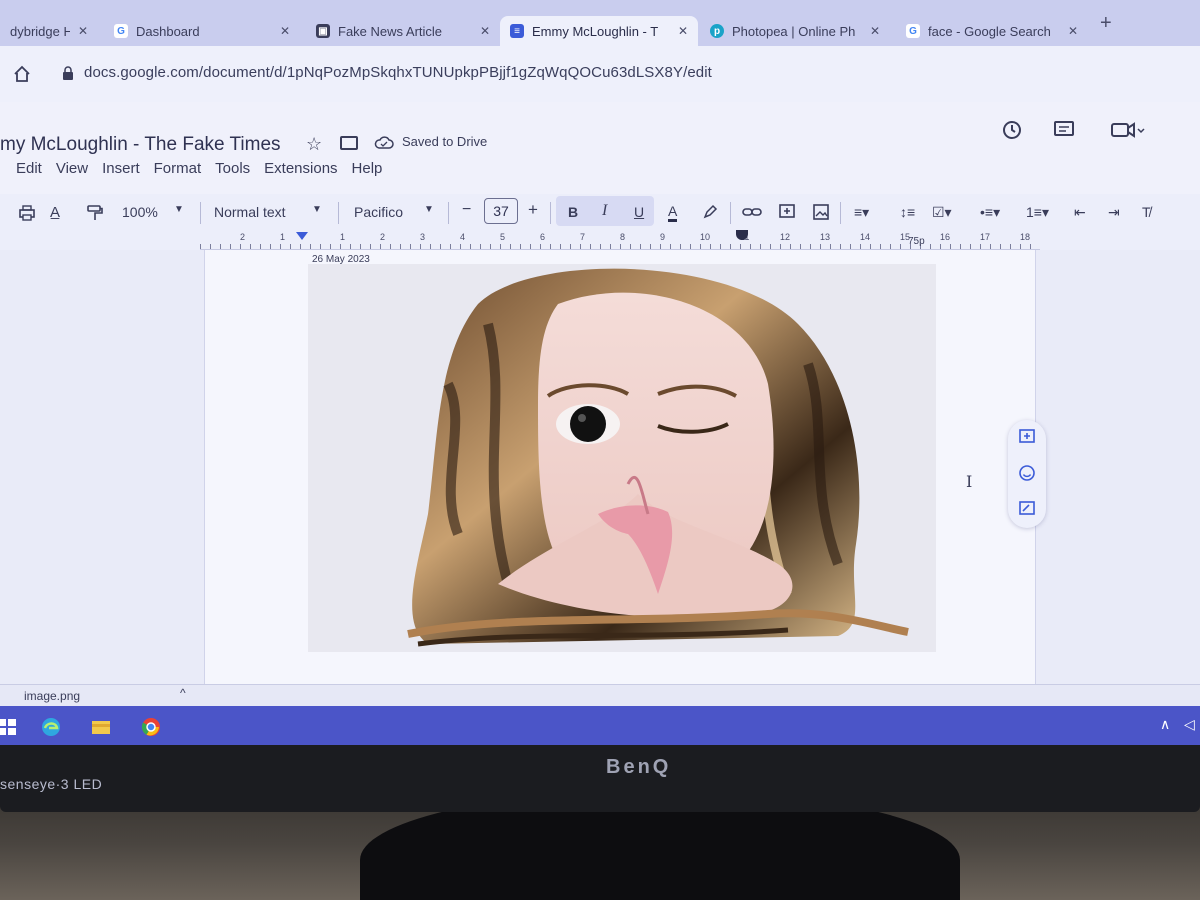 This screenshot has width=1200, height=900. What do you see at coordinates (865, 237) in the screenshot?
I see `ruler-number: 14` at bounding box center [865, 237].